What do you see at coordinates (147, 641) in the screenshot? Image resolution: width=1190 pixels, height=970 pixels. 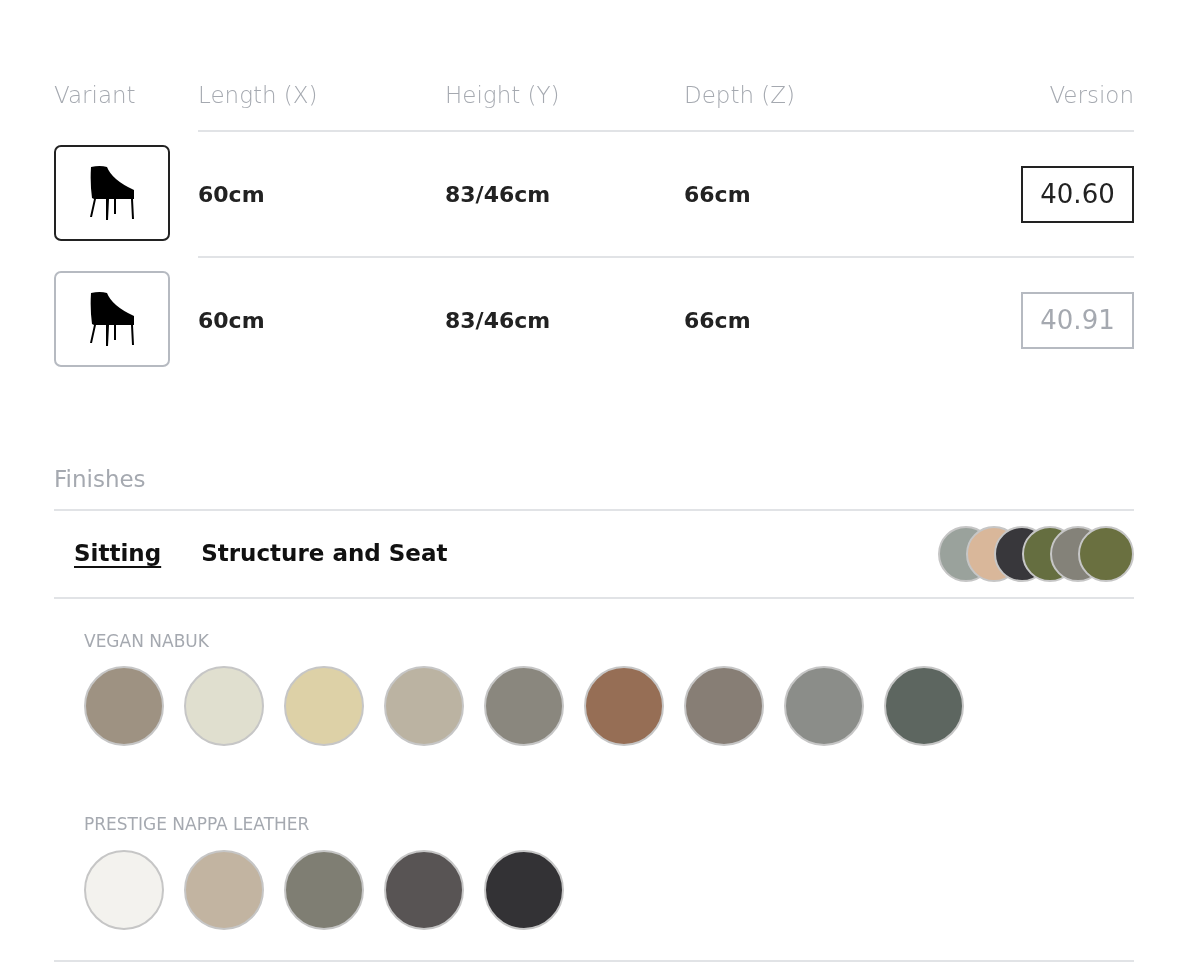 I see `group-label: VEGAN NABUK` at bounding box center [147, 641].